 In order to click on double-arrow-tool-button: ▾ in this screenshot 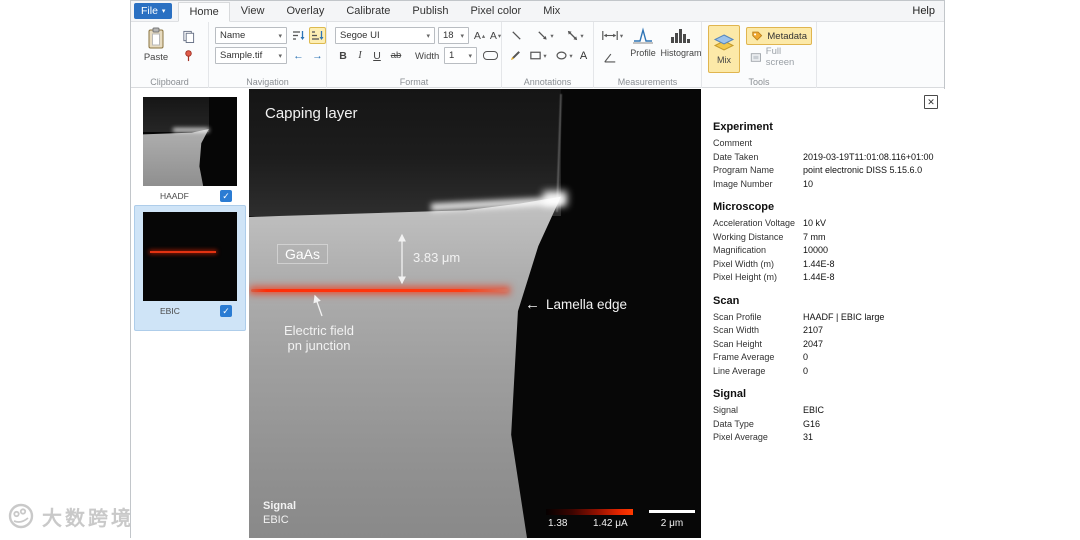, I will do `click(575, 35)`.